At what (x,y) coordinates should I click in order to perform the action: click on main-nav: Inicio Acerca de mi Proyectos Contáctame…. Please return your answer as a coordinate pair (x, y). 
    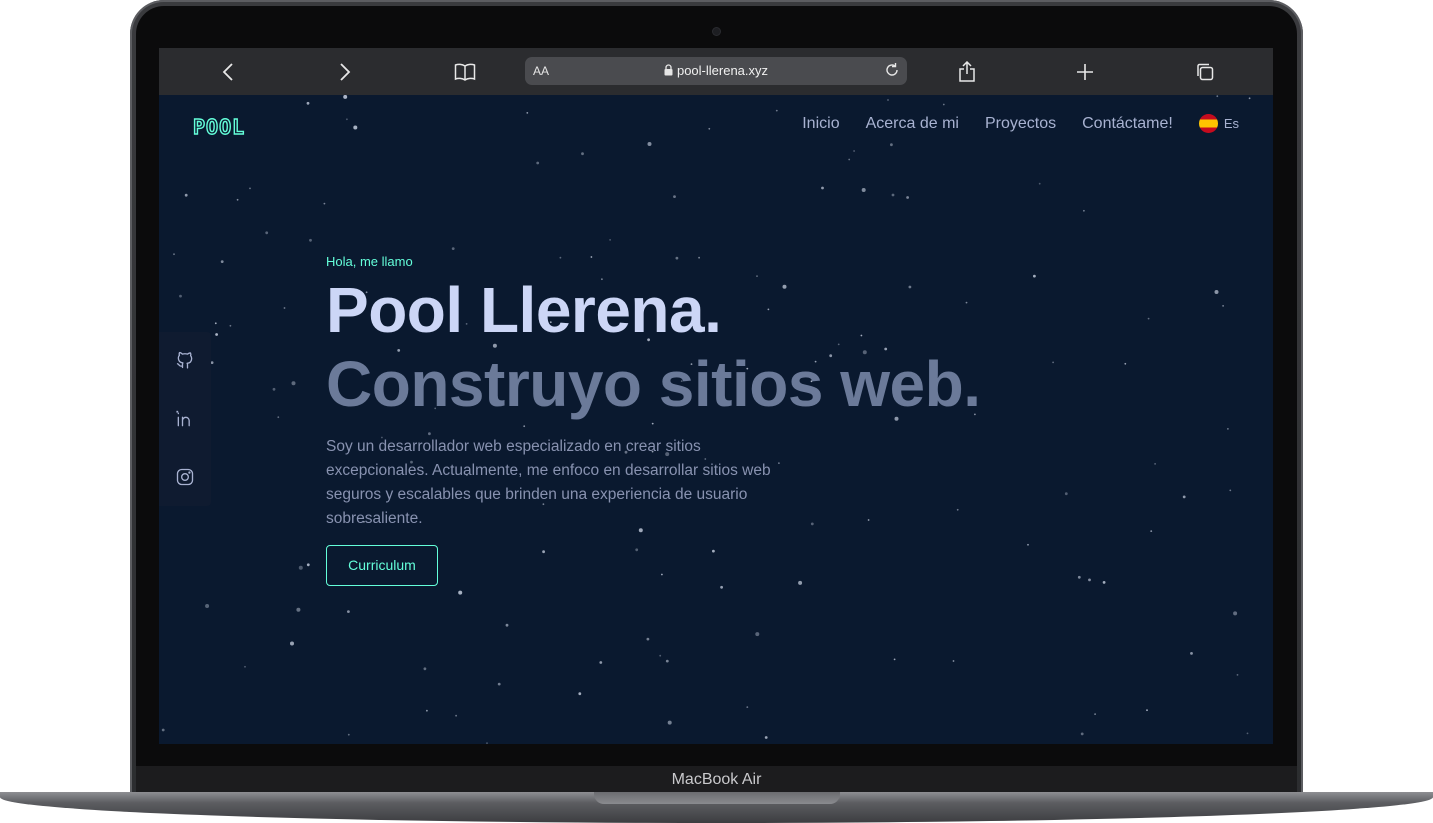
    Looking at the image, I should click on (1020, 123).